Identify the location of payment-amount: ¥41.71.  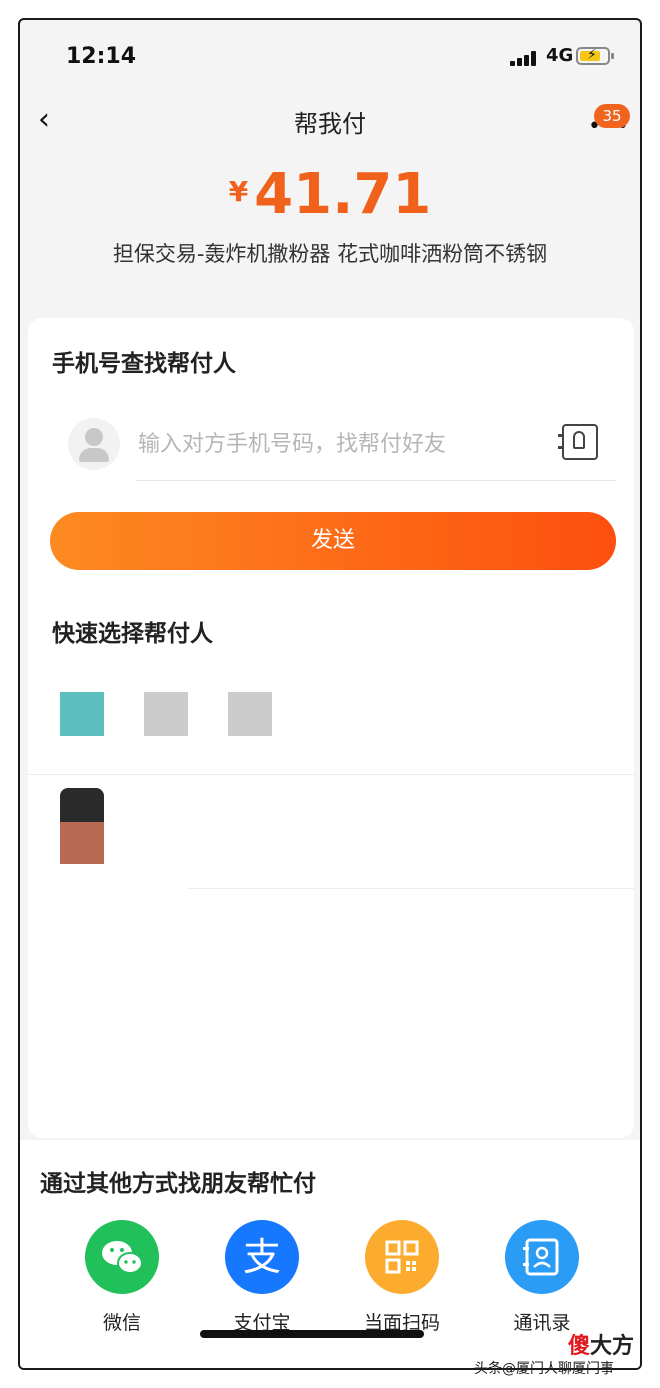
(330, 194).